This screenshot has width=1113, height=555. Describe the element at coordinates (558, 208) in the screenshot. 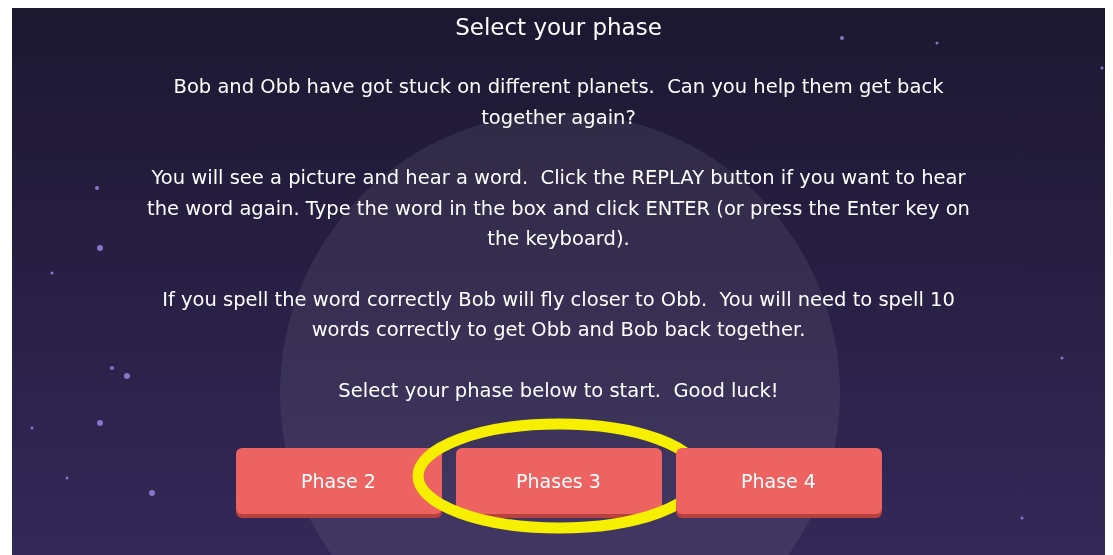

I see `instruction-text: You will see a picture and hear a word. Click the REPLAY button if you want to hear the word again. Type the word in the box and click ENTER (or press the Enter key on the keyboard).` at that location.